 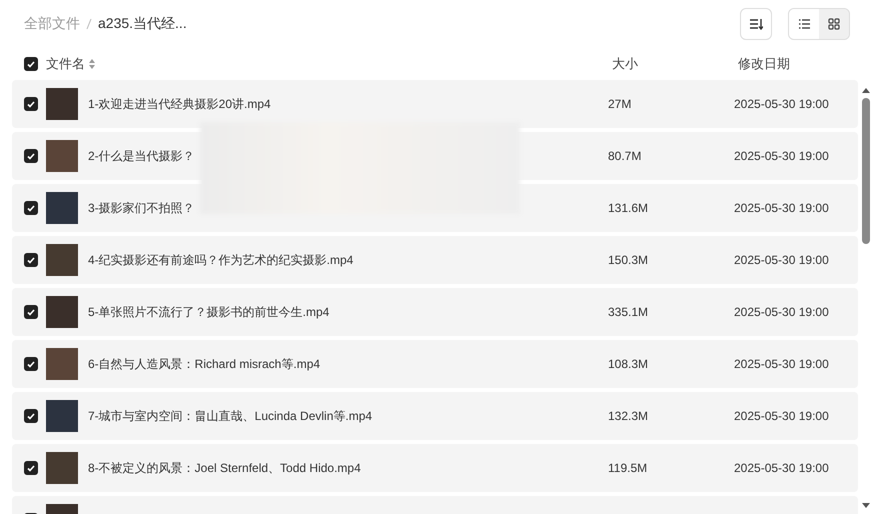 I want to click on file-row: 1-欢迎走进当代经典摄影20讲.mp4 27M 2025-05-30 19:00, so click(x=435, y=104).